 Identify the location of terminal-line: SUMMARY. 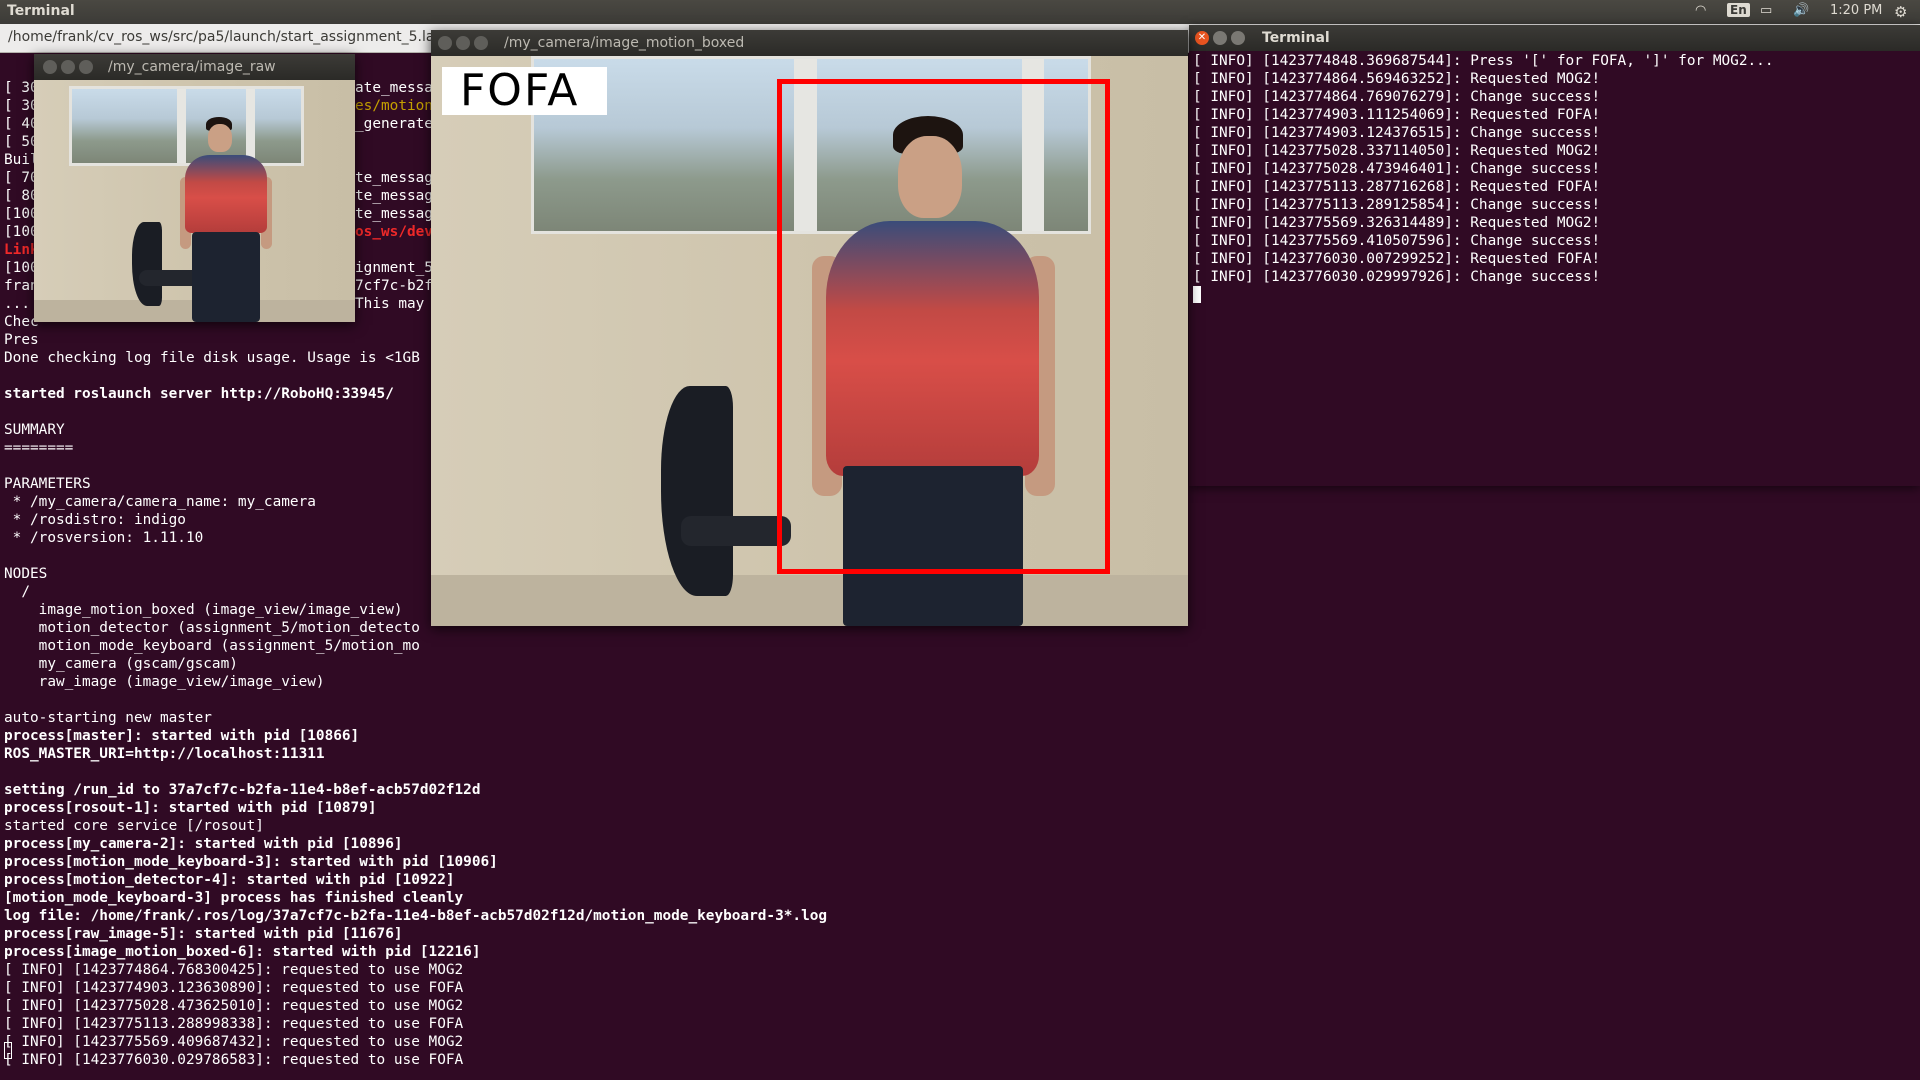
(34, 430).